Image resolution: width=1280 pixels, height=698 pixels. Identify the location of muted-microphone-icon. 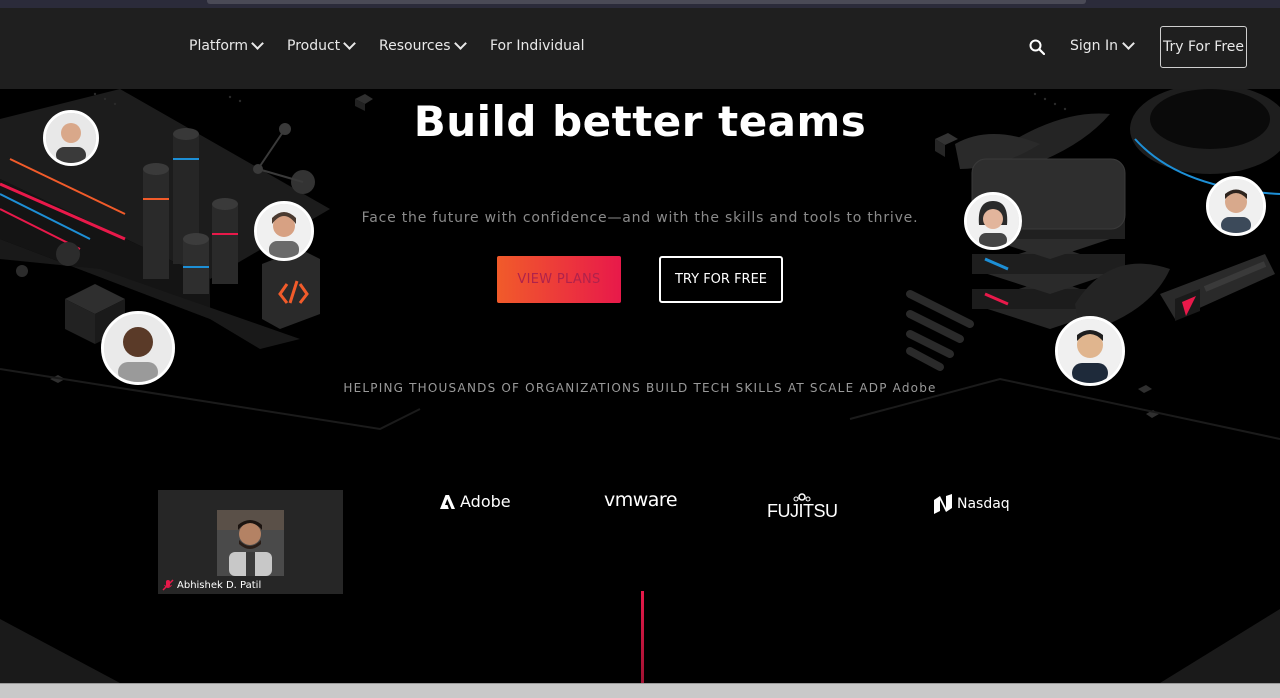
(168, 585).